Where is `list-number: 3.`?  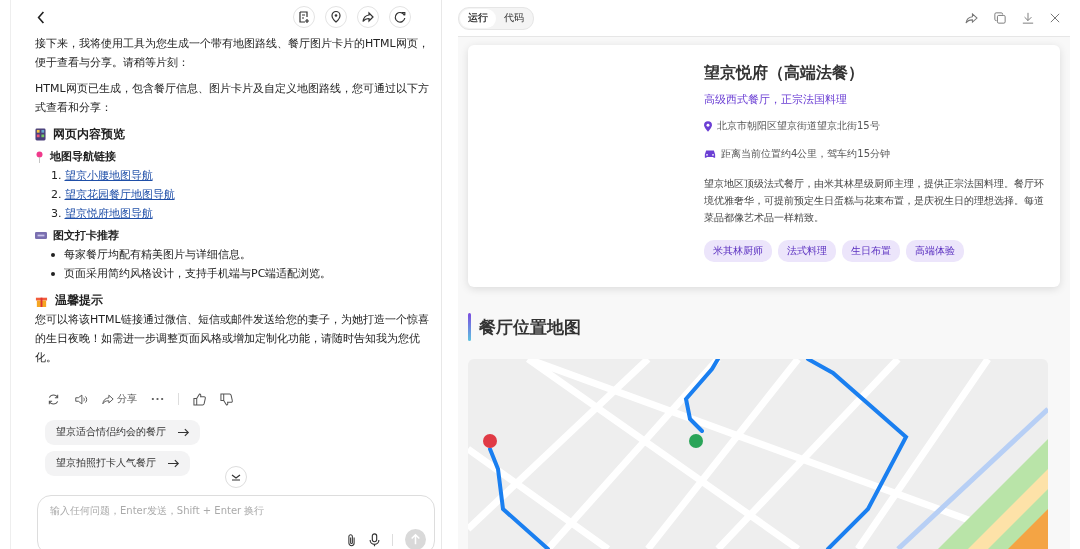
list-number: 3. is located at coordinates (56, 214).